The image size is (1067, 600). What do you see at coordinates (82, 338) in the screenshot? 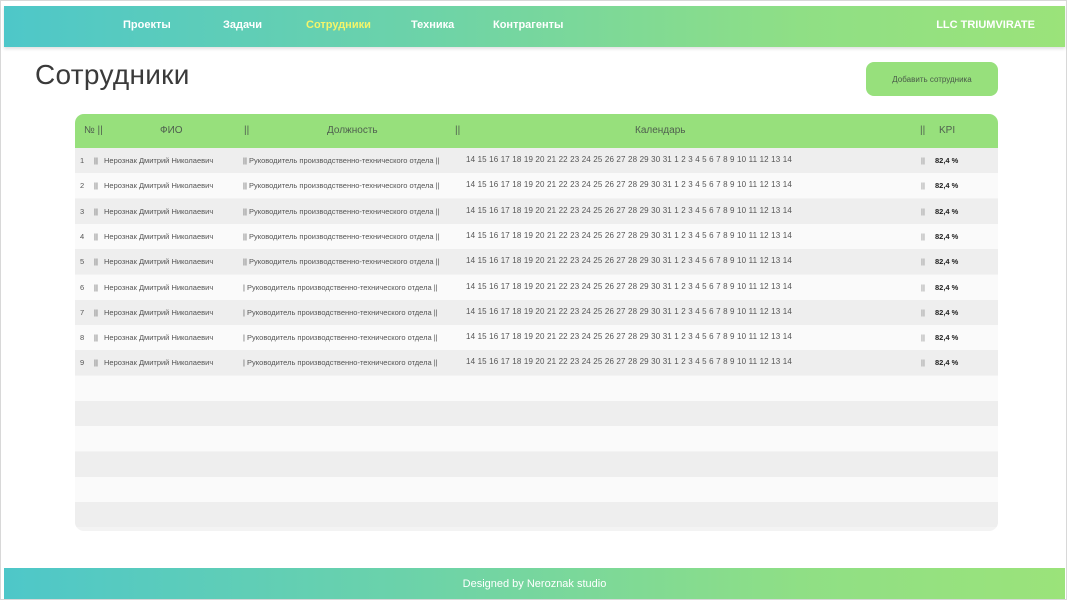
I see `row-num: 8` at bounding box center [82, 338].